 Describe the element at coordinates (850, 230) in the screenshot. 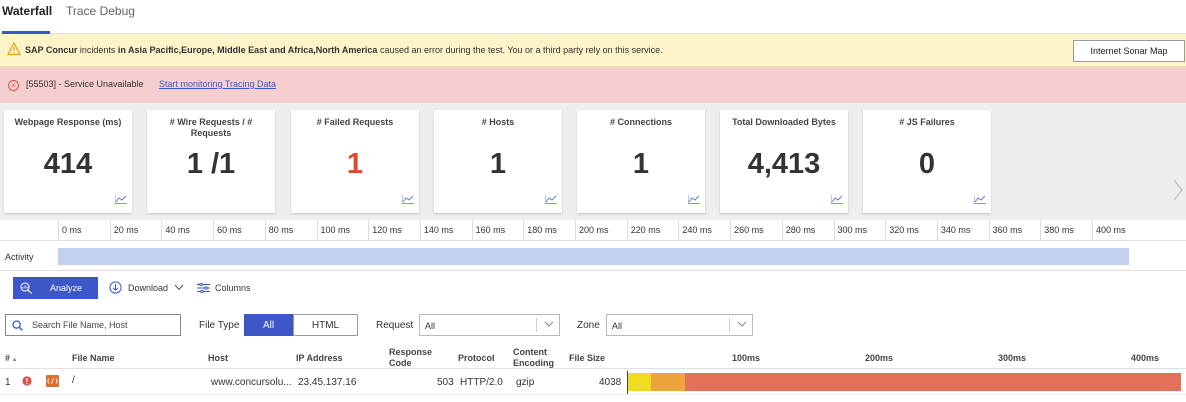

I see `timeline-tick: 300 ms` at that location.